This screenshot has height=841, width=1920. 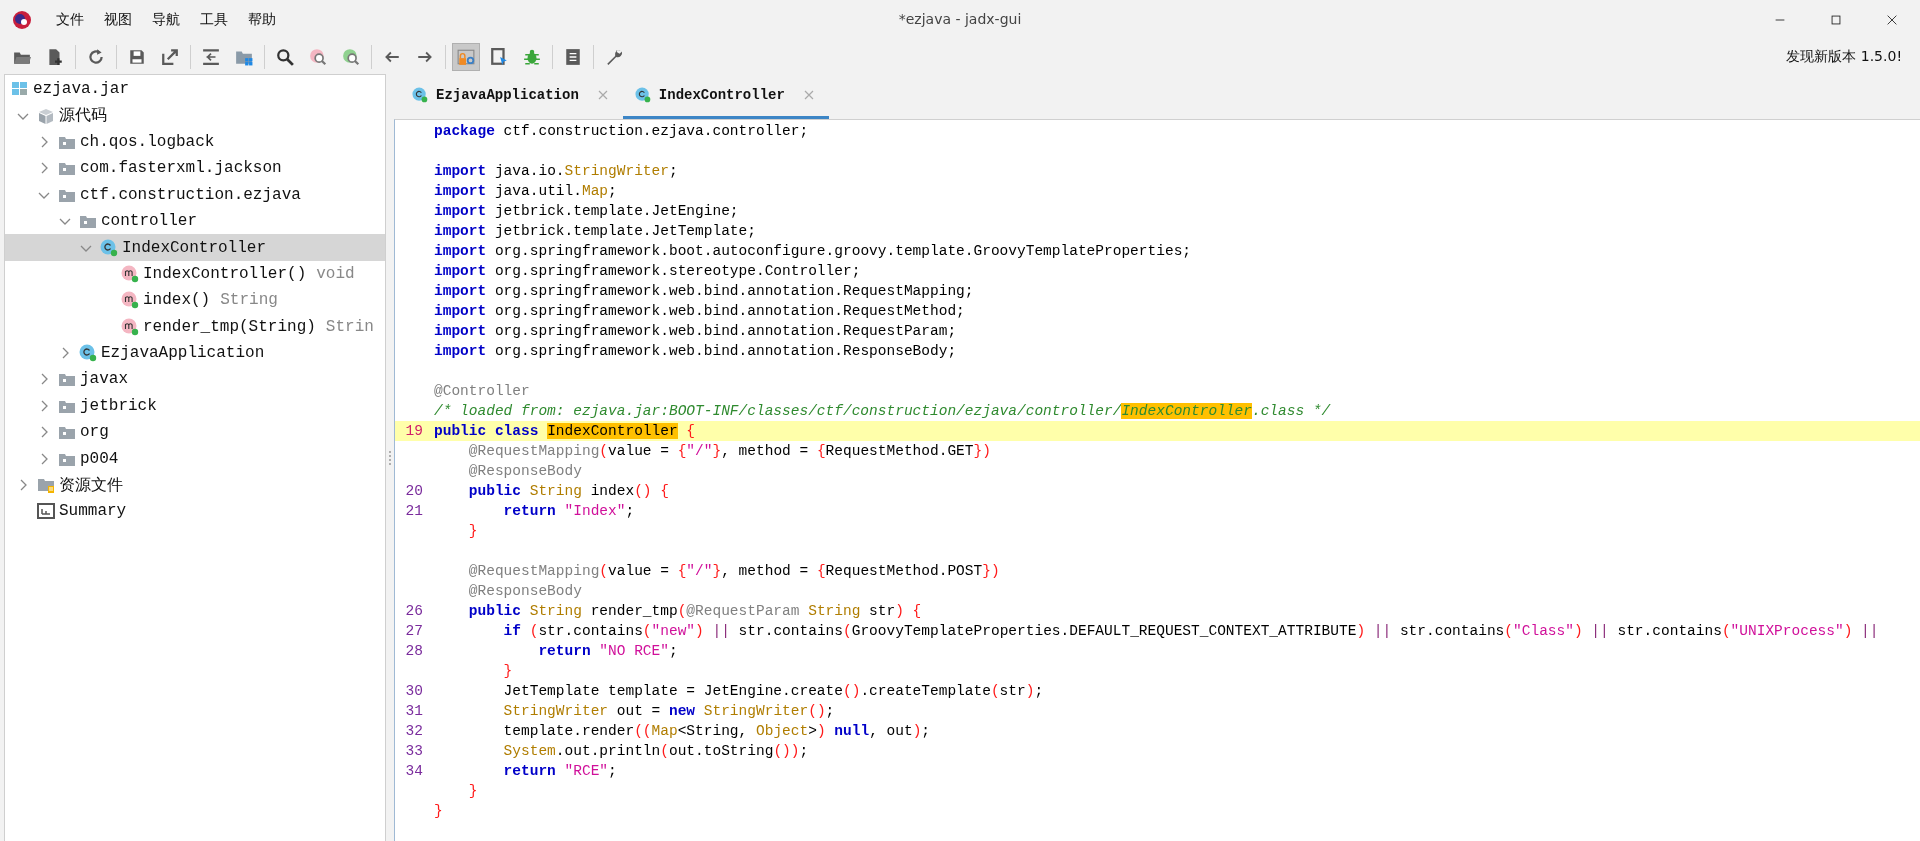 I want to click on tree-item: org, so click(x=195, y=432).